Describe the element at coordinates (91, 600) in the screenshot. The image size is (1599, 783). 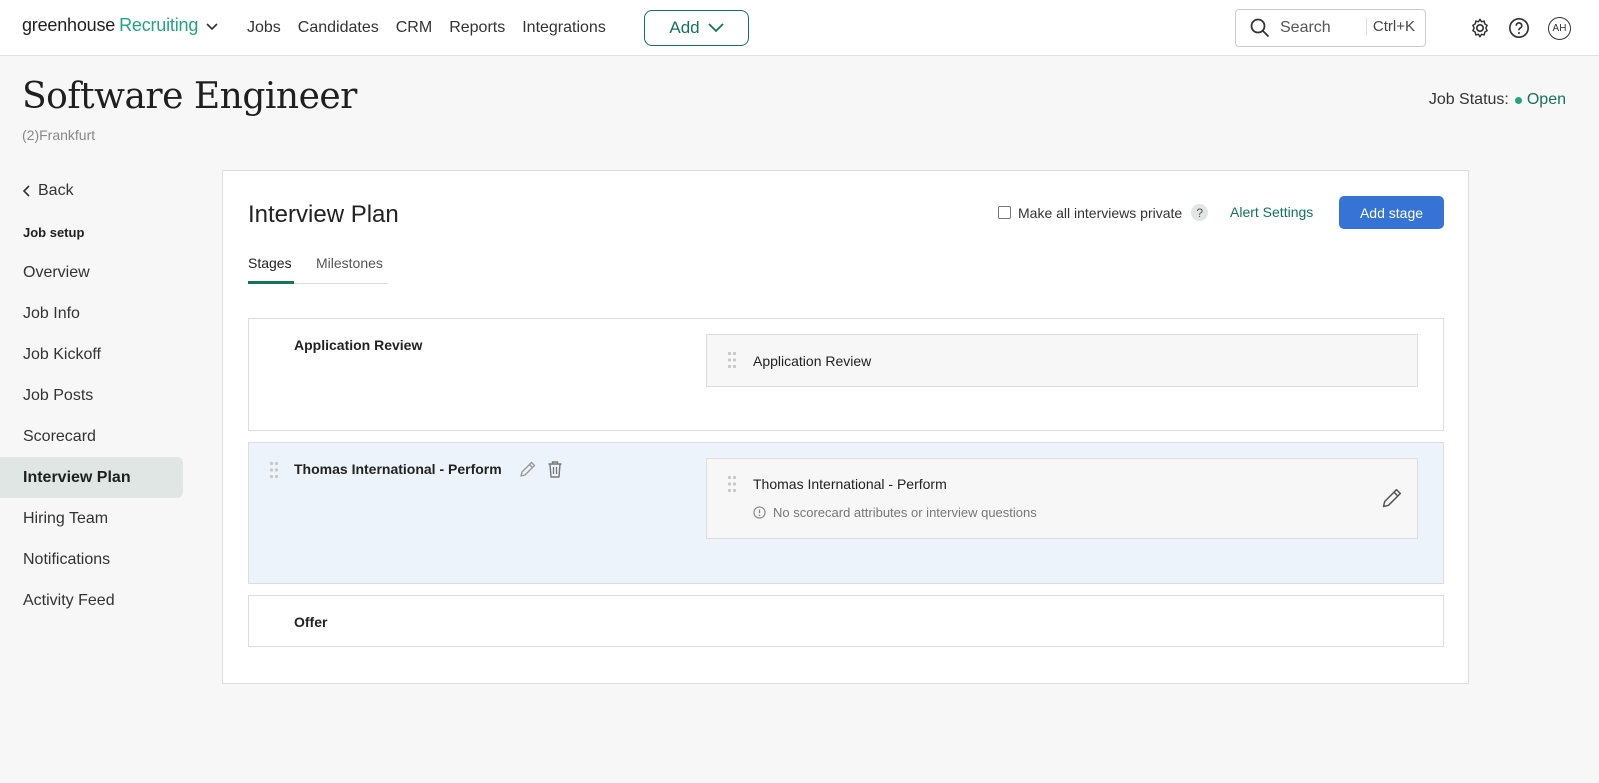
I see `sidebar-item-activity-feed: Activity Feed` at that location.